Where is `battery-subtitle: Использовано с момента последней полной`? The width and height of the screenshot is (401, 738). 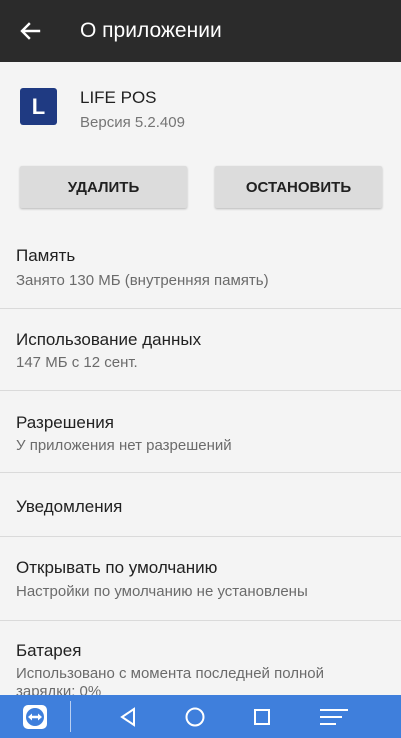
battery-subtitle: Использовано с момента последней полной is located at coordinates (170, 673).